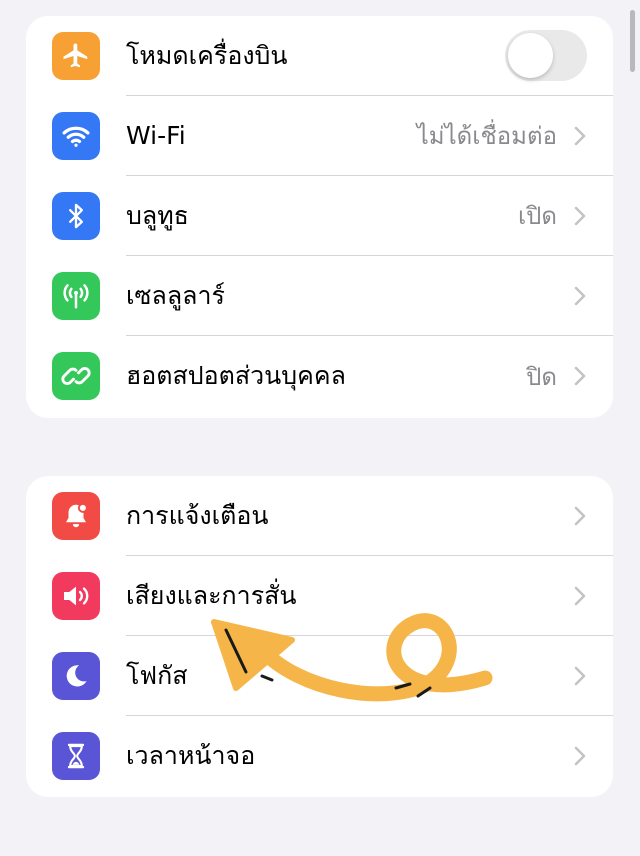 The image size is (640, 856). What do you see at coordinates (76, 216) in the screenshot?
I see `bluetooth-icon` at bounding box center [76, 216].